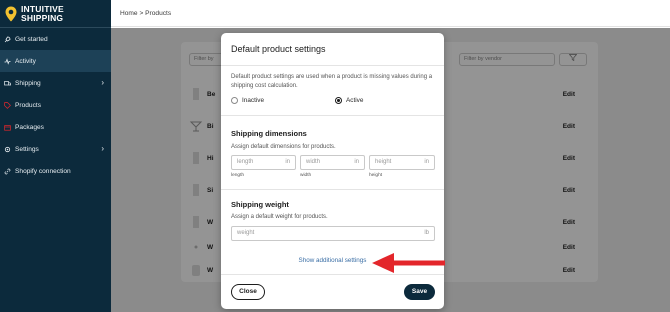 Image resolution: width=670 pixels, height=312 pixels. I want to click on radio-unchecked-icon, so click(234, 100).